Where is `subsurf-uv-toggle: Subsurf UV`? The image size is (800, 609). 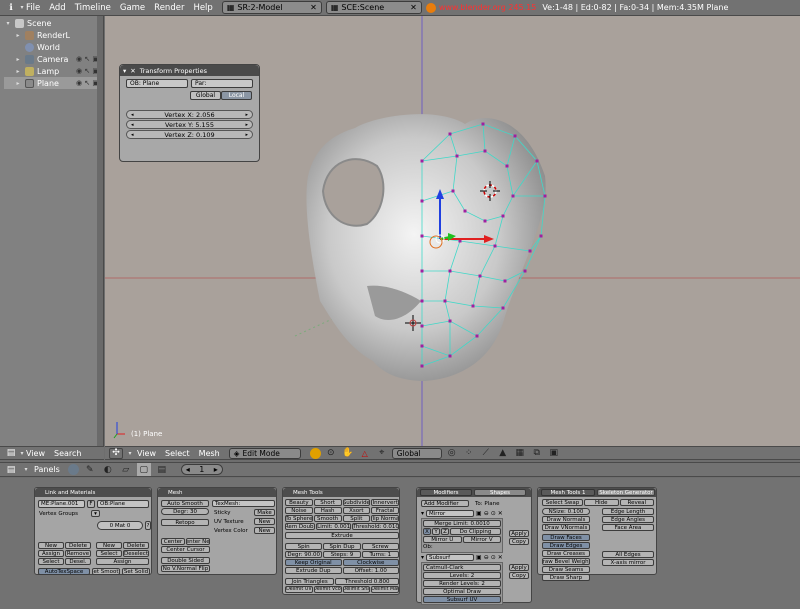
subsurf-uv-toggle: Subsurf UV is located at coordinates (462, 599).